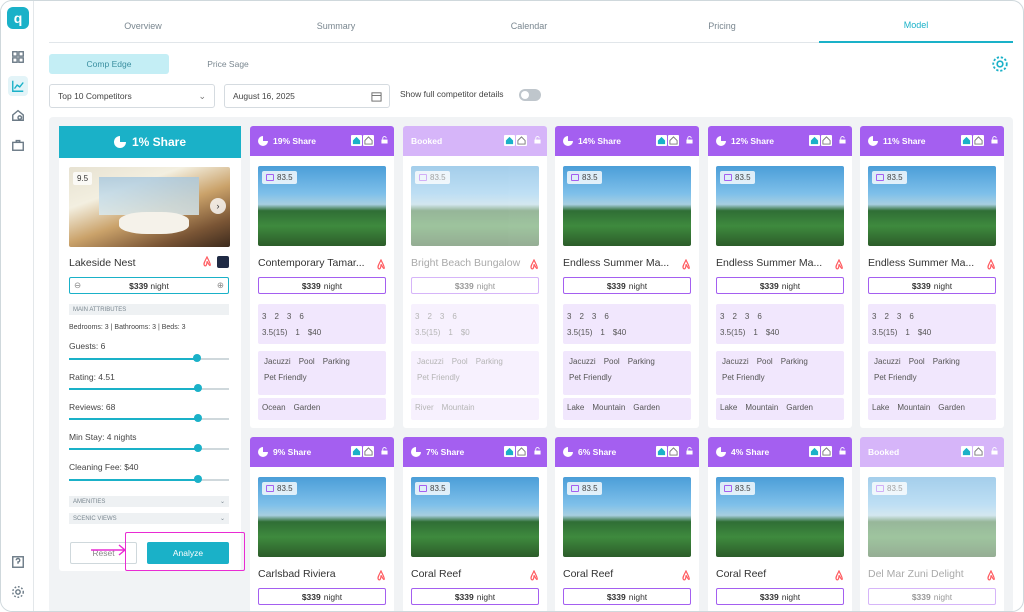 Image resolution: width=1024 pixels, height=612 pixels. Describe the element at coordinates (18, 115) in the screenshot. I see `house-settings-icon` at that location.